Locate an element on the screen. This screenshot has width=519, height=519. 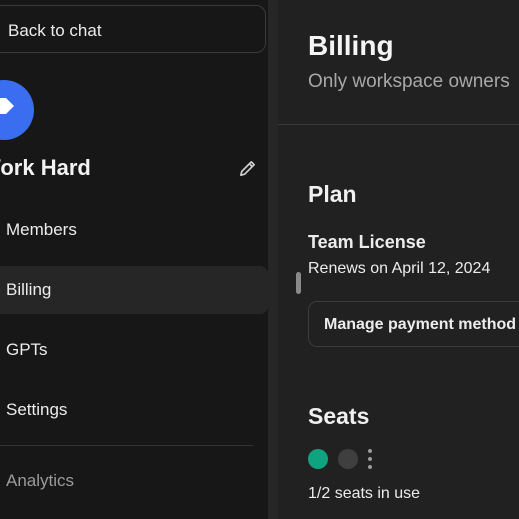
workspace-avatar is located at coordinates (17, 110).